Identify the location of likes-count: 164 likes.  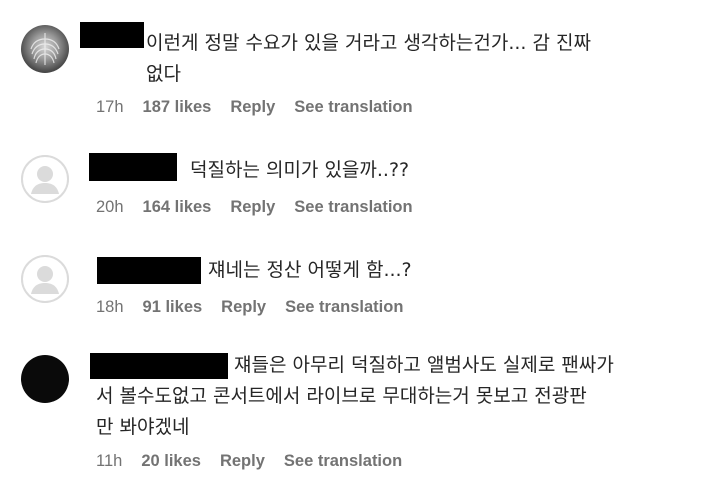
(177, 207).